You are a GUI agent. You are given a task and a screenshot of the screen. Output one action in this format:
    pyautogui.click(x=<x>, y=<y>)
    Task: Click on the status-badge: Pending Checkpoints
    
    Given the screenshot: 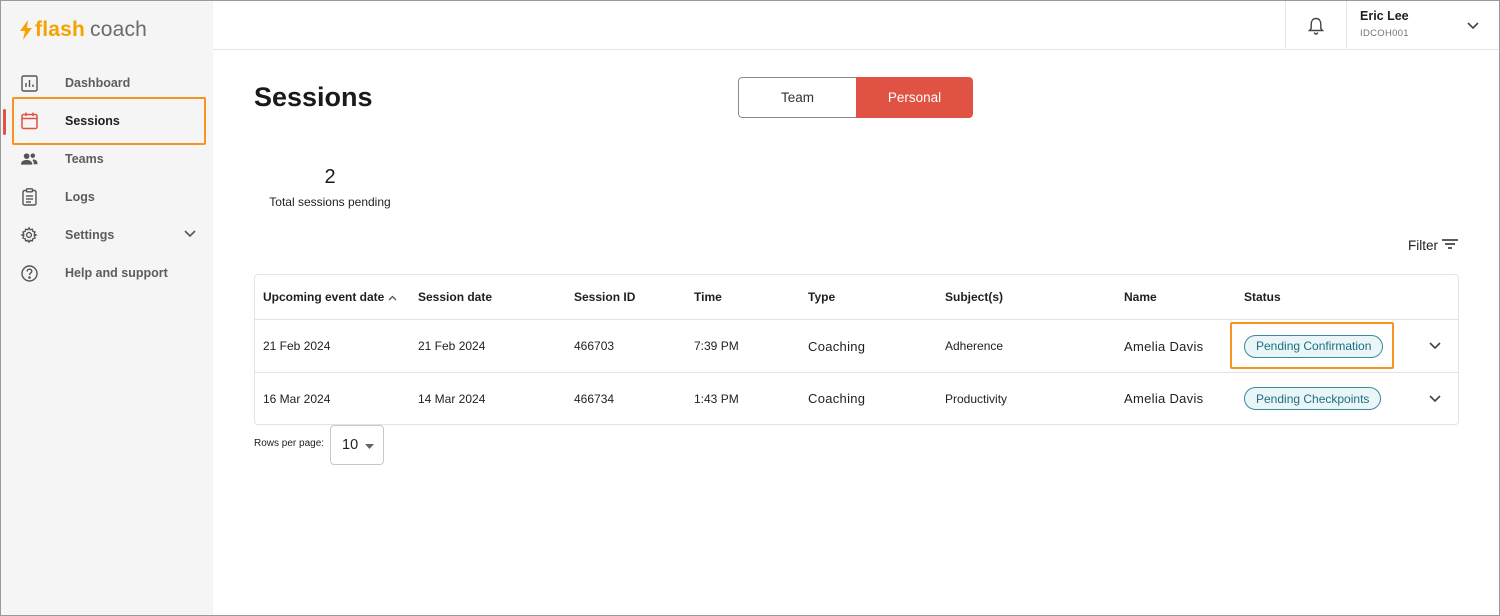 What is the action you would take?
    pyautogui.click(x=1313, y=398)
    